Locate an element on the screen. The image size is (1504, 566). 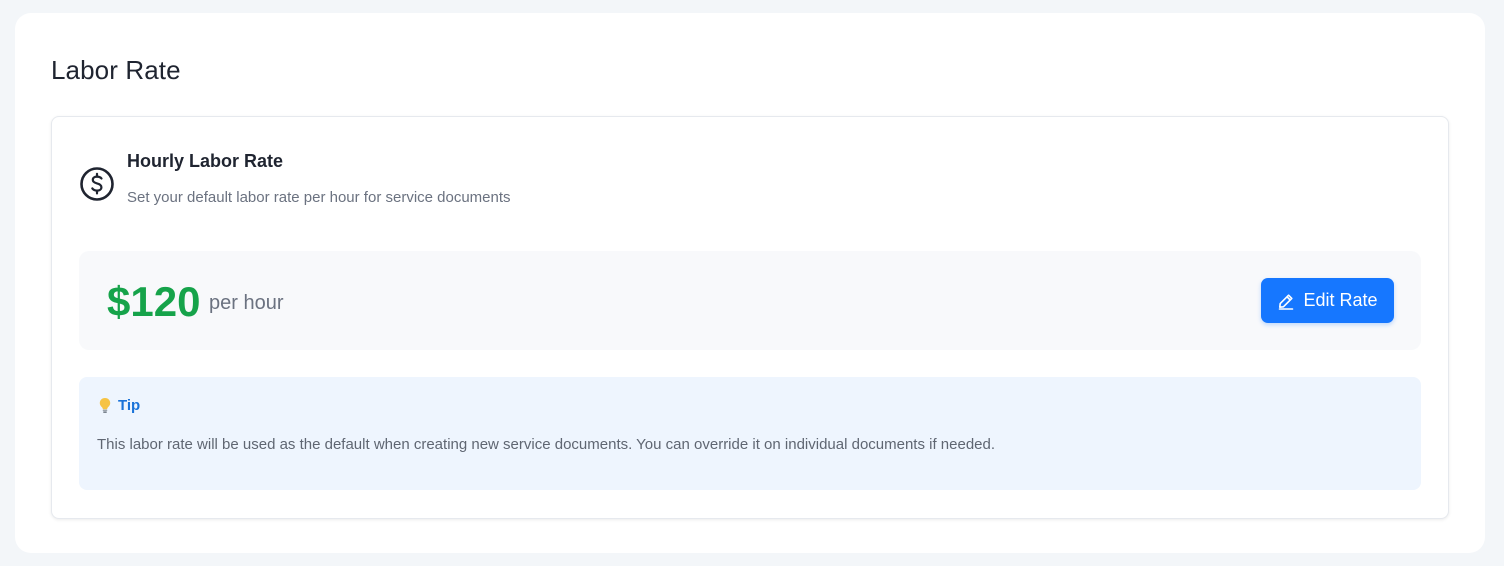
tip-header: Tip is located at coordinates (119, 405).